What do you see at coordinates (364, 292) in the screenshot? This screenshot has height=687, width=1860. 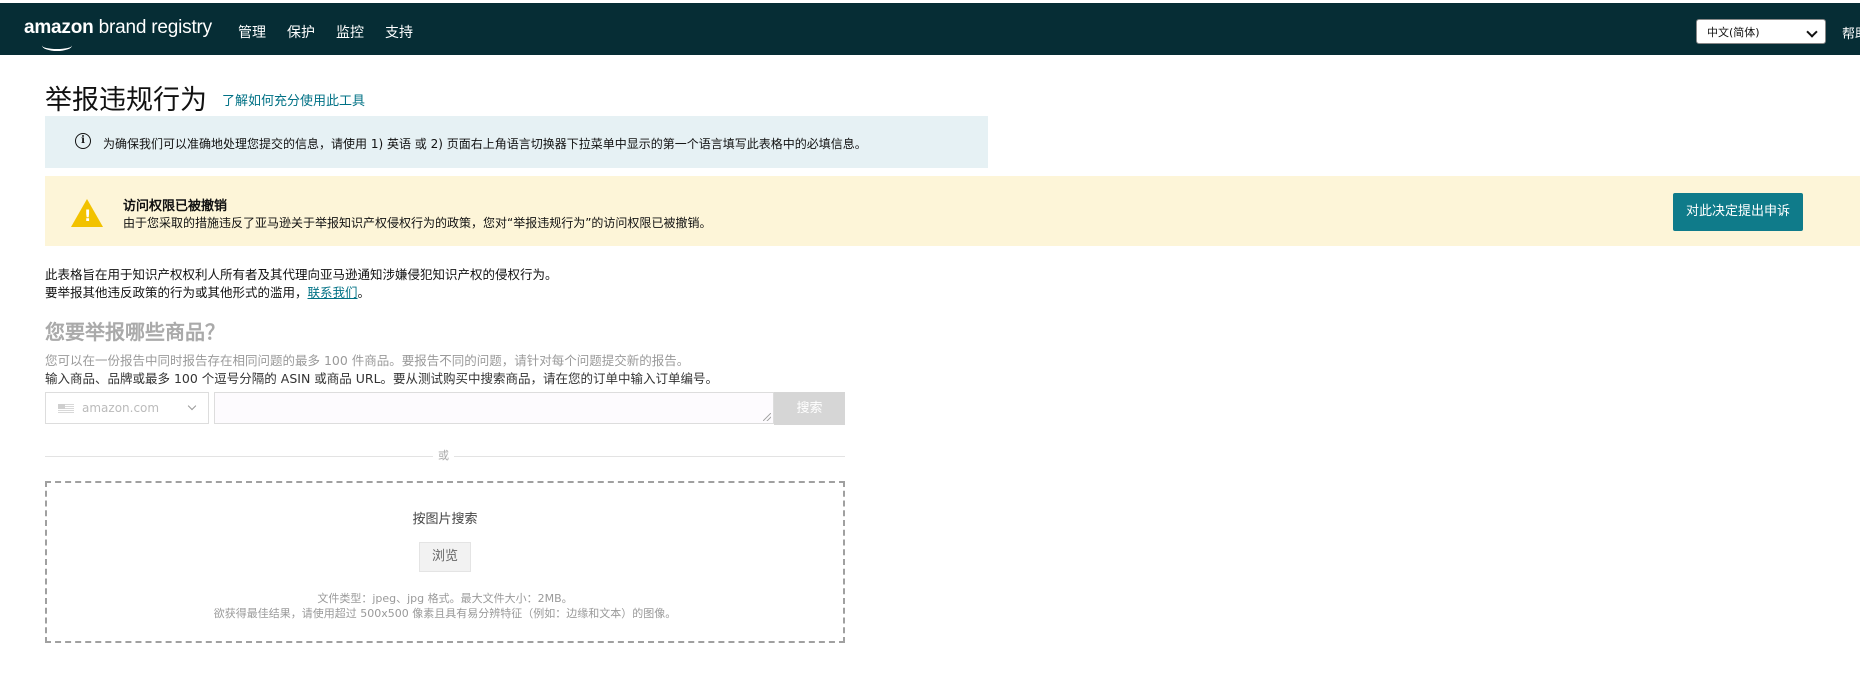 I see `description-suffix: 。` at bounding box center [364, 292].